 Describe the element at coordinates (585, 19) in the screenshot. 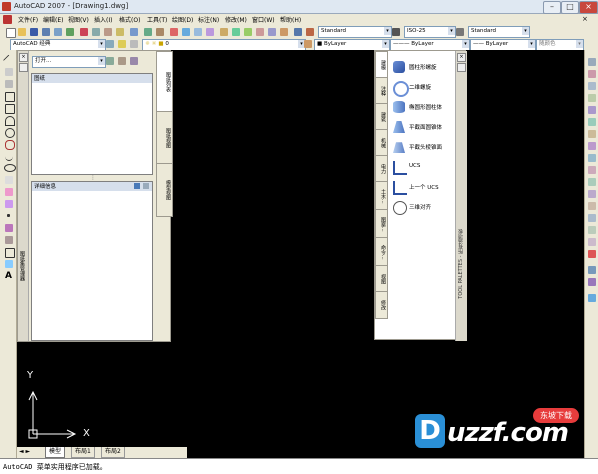

I see `menu-close-icon: ×` at that location.